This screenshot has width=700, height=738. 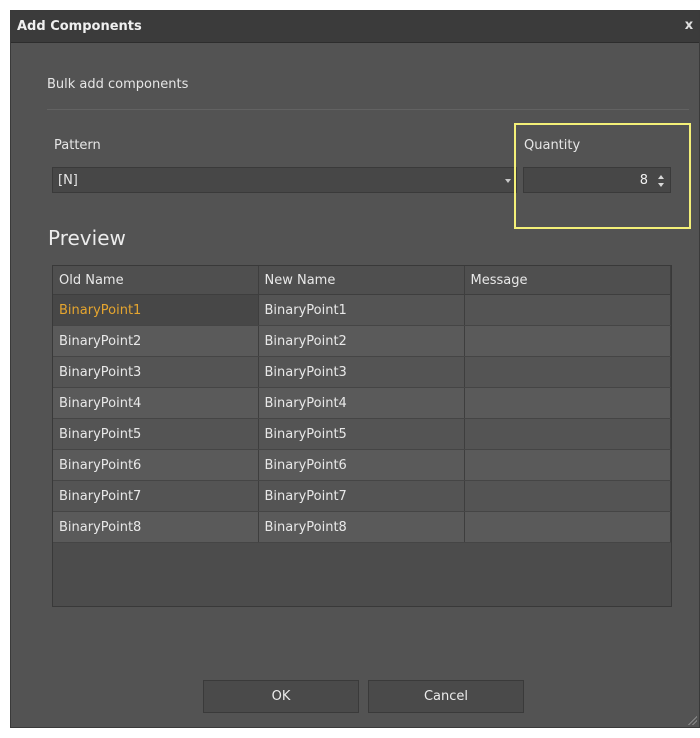 I want to click on new-name-cell: BinaryPoint4, so click(x=361, y=403).